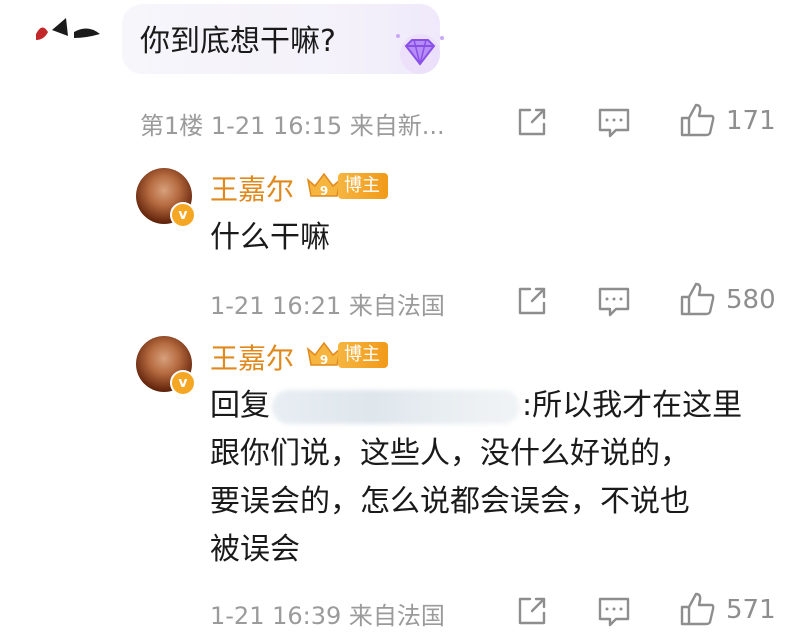 The image size is (800, 635). What do you see at coordinates (327, 616) in the screenshot?
I see `reply-meta: 1-21 16:39 来自法国` at bounding box center [327, 616].